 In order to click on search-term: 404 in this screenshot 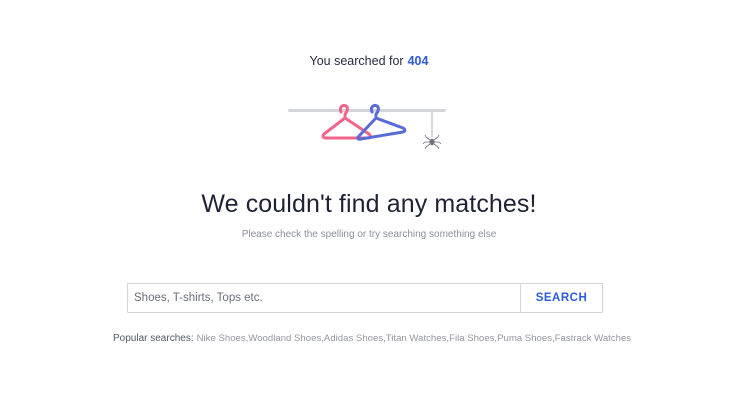, I will do `click(418, 61)`.